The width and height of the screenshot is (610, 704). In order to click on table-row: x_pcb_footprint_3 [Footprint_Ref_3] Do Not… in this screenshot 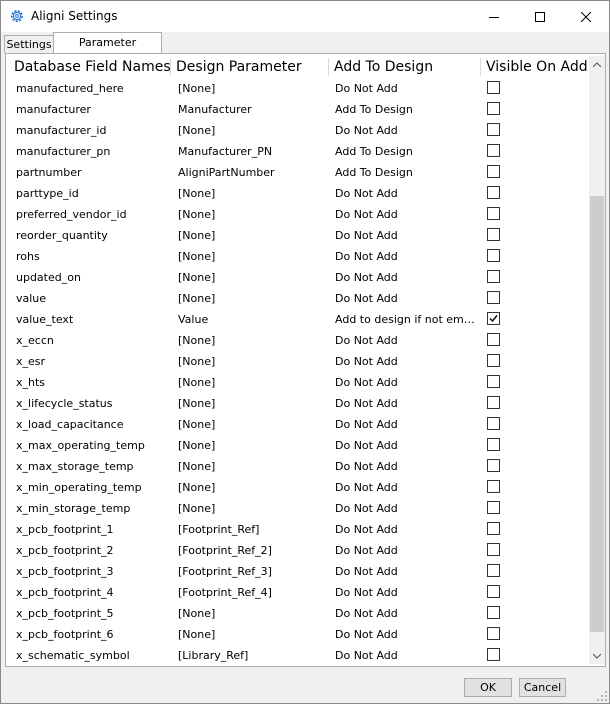, I will do `click(299, 571)`.